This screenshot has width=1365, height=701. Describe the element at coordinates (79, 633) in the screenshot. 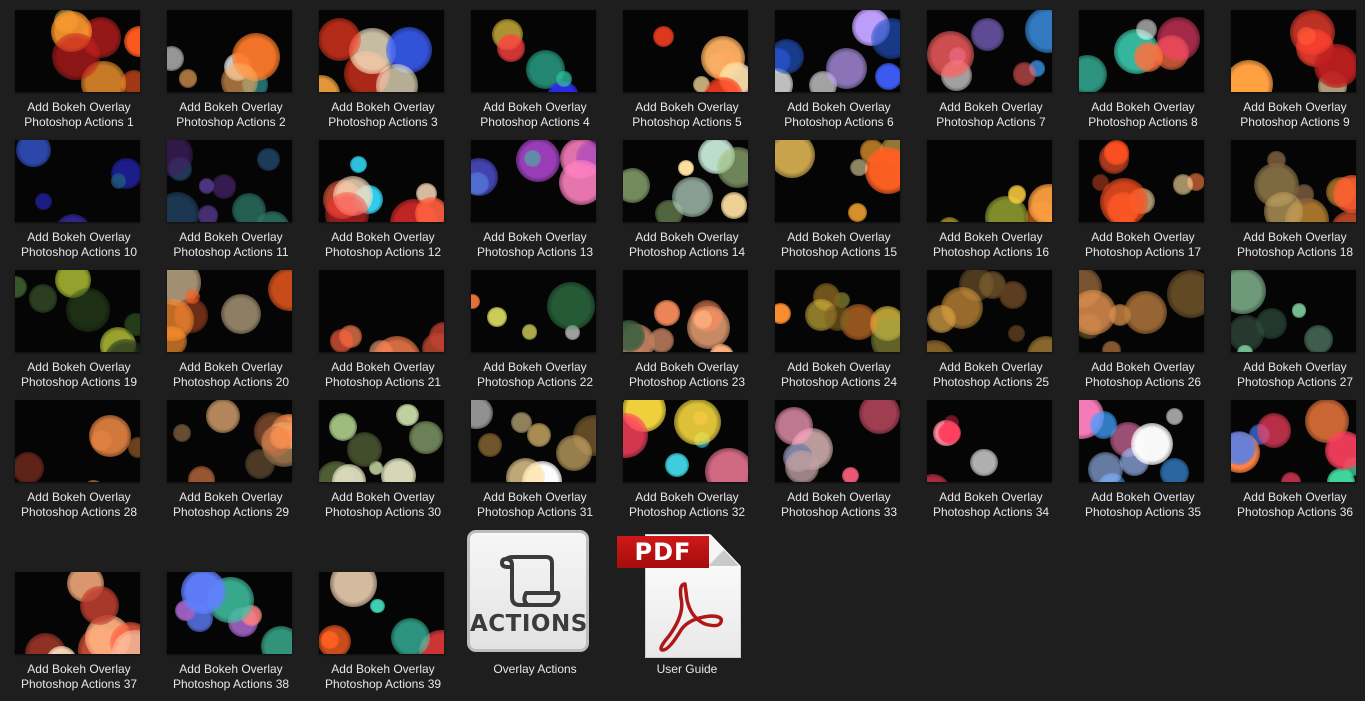

I see `file-item: Add Bokeh Overlay Photoshop Actions 37` at that location.